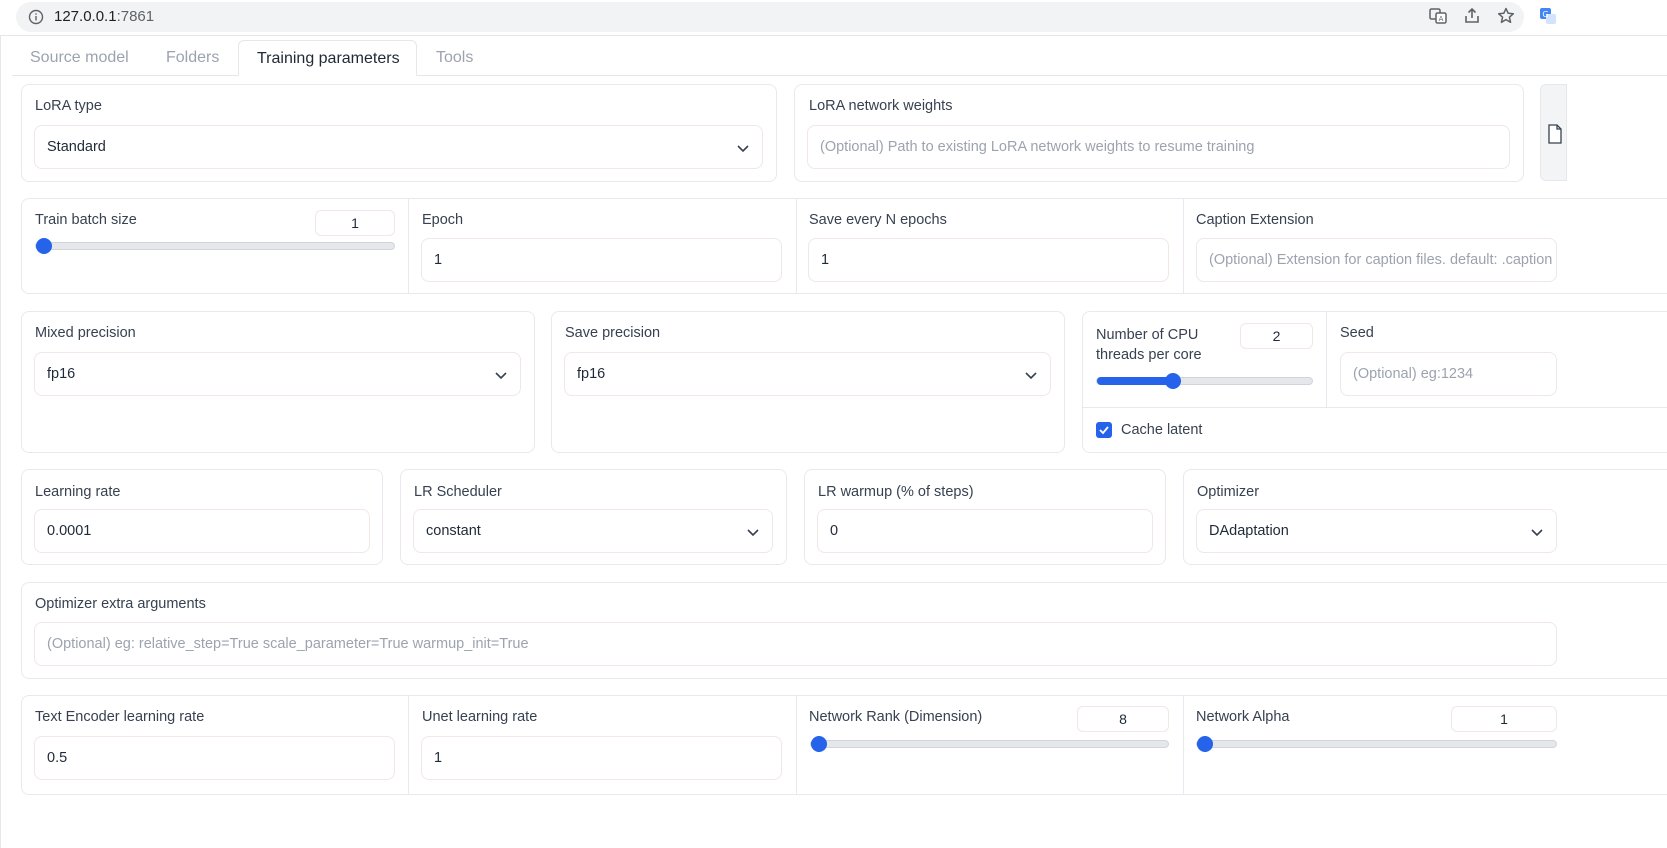 The height and width of the screenshot is (848, 1667). I want to click on mixed-precision-label: Mixed precision, so click(85, 333).